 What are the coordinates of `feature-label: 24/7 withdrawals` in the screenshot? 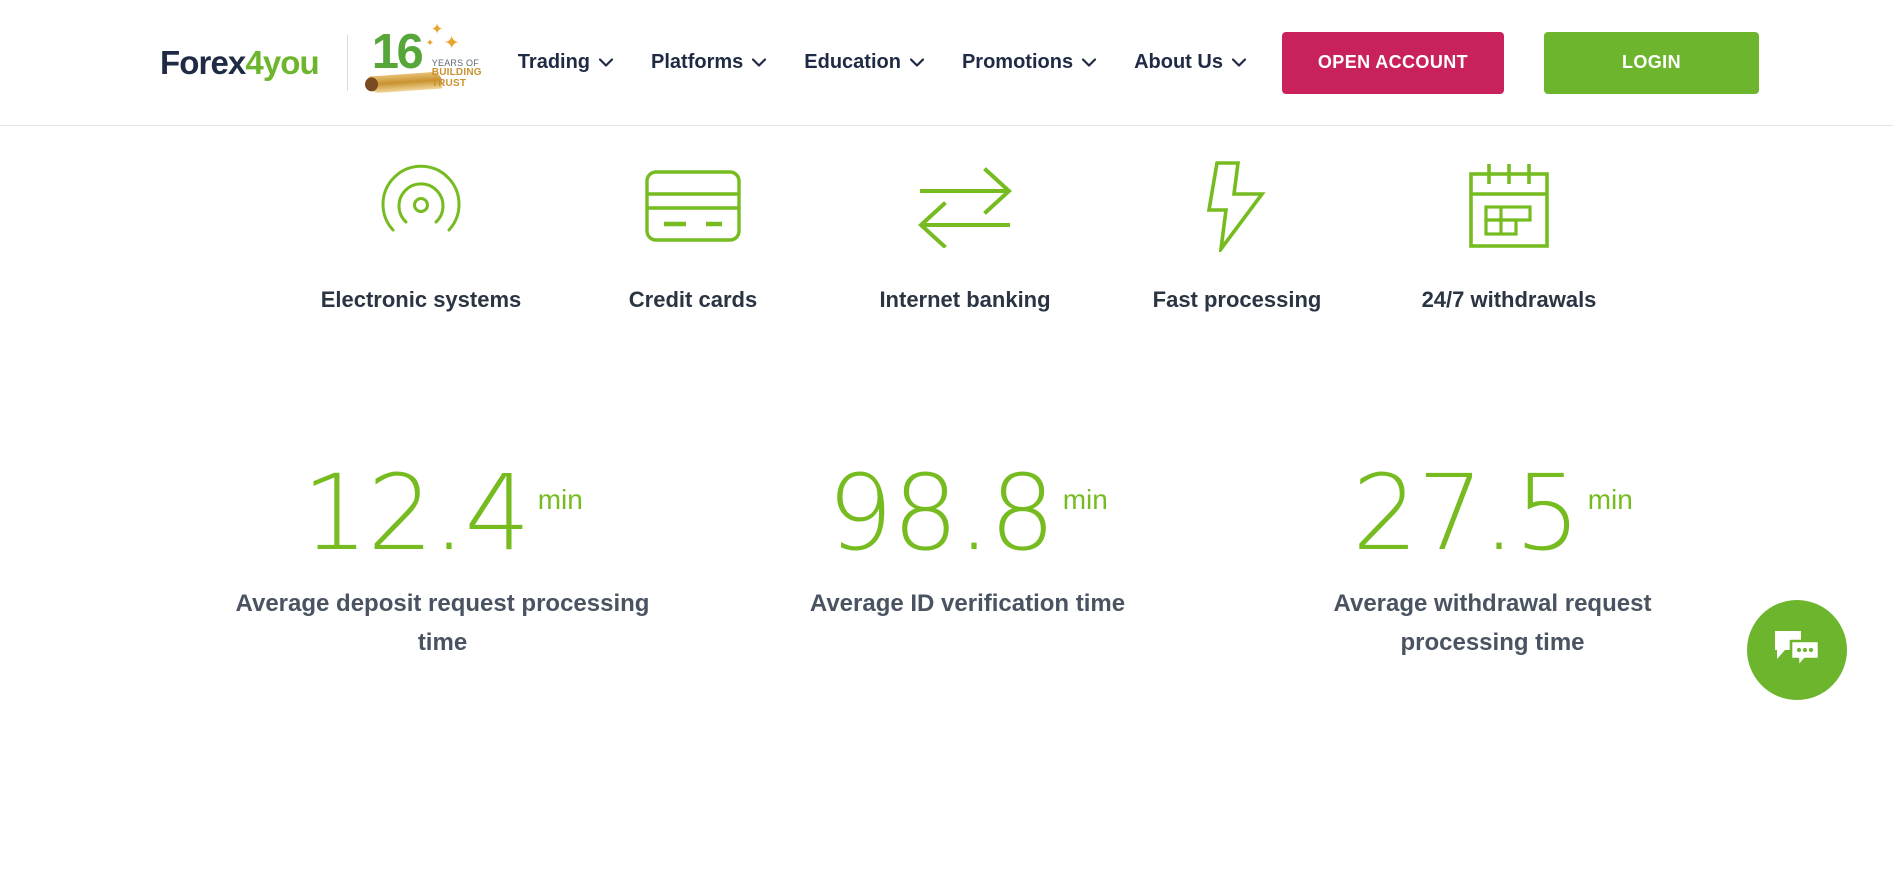 It's located at (1509, 299).